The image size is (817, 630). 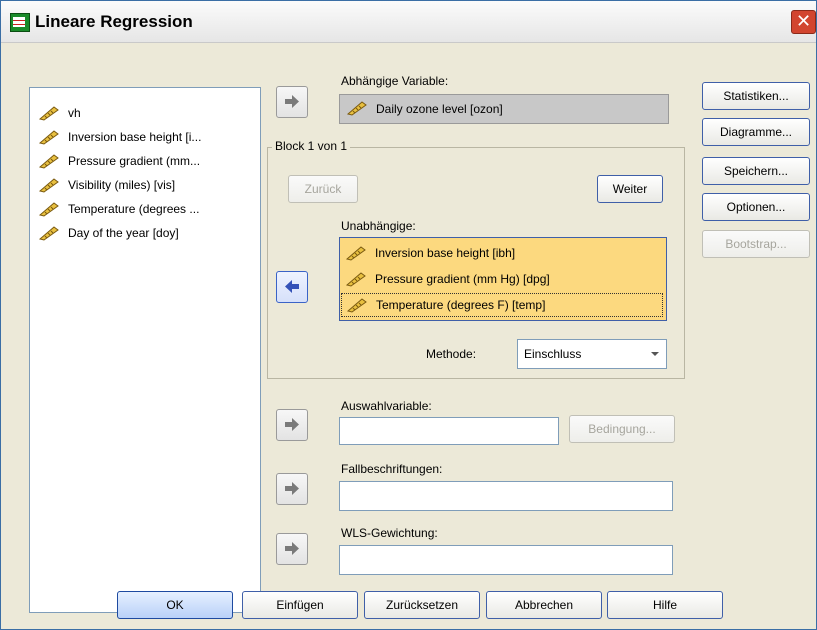 What do you see at coordinates (506, 560) in the screenshot?
I see `wls-weight-field` at bounding box center [506, 560].